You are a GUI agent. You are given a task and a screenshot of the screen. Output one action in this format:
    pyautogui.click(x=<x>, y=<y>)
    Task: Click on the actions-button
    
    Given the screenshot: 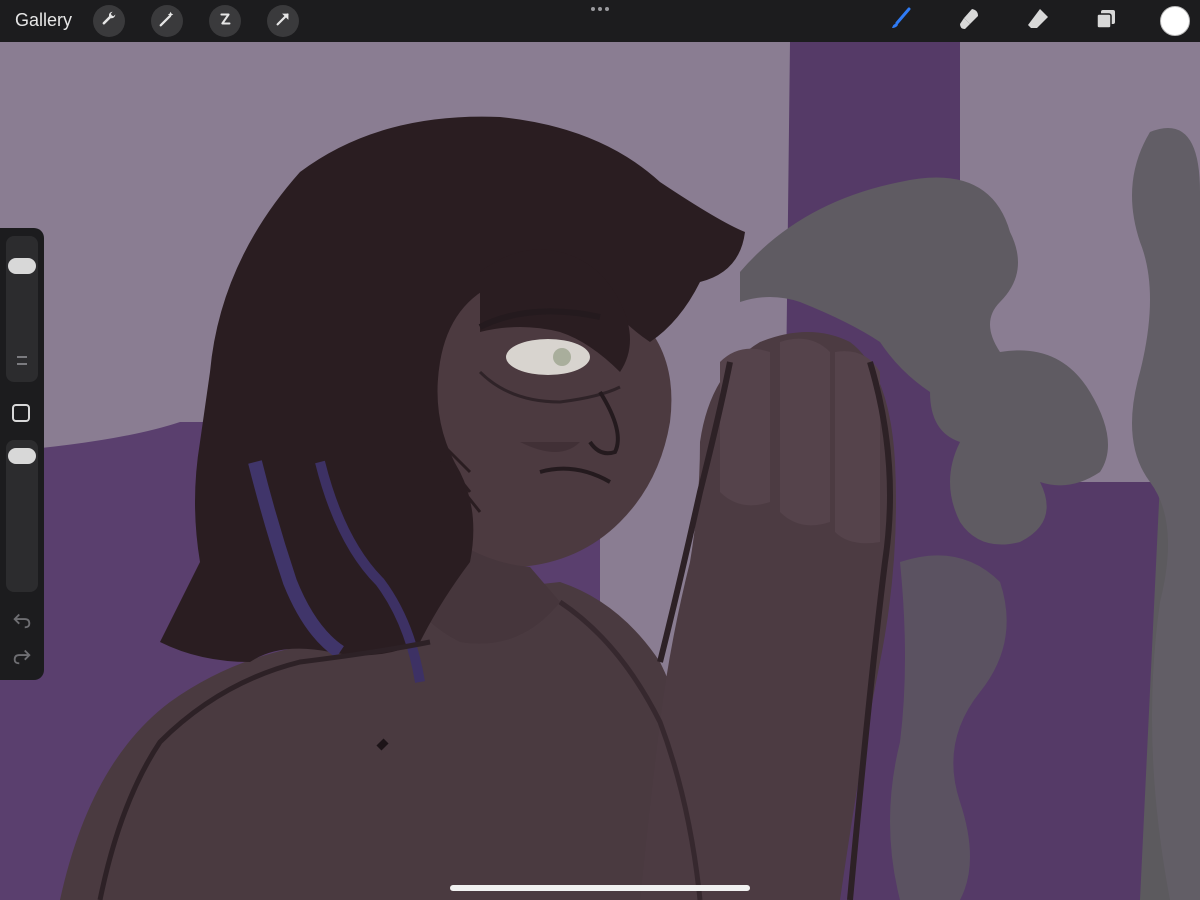 What is the action you would take?
    pyautogui.click(x=109, y=21)
    